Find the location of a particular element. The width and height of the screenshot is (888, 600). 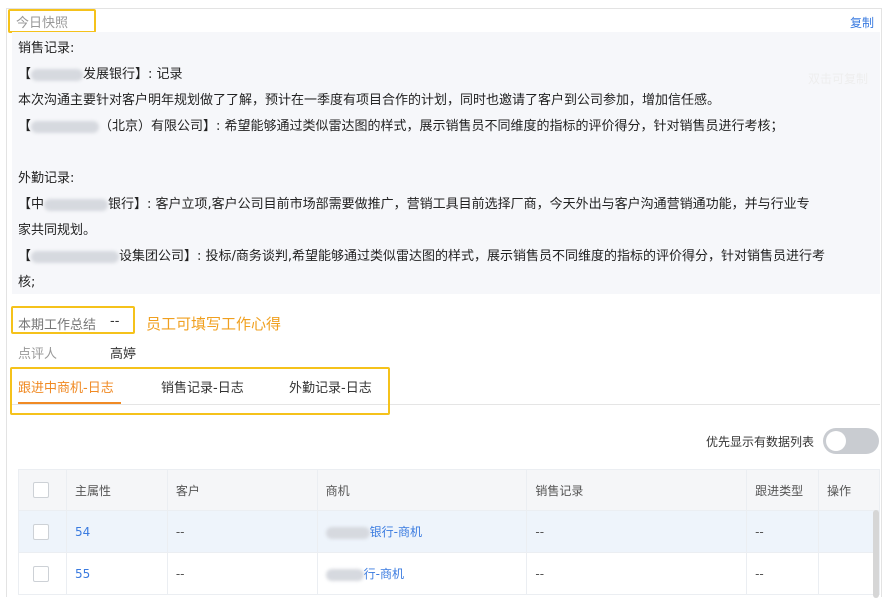

field-record-line: 核; is located at coordinates (27, 282).